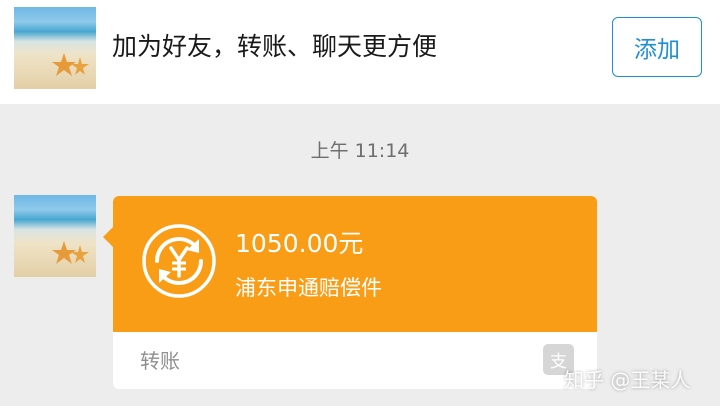  Describe the element at coordinates (55, 48) in the screenshot. I see `contact-avatar` at that location.